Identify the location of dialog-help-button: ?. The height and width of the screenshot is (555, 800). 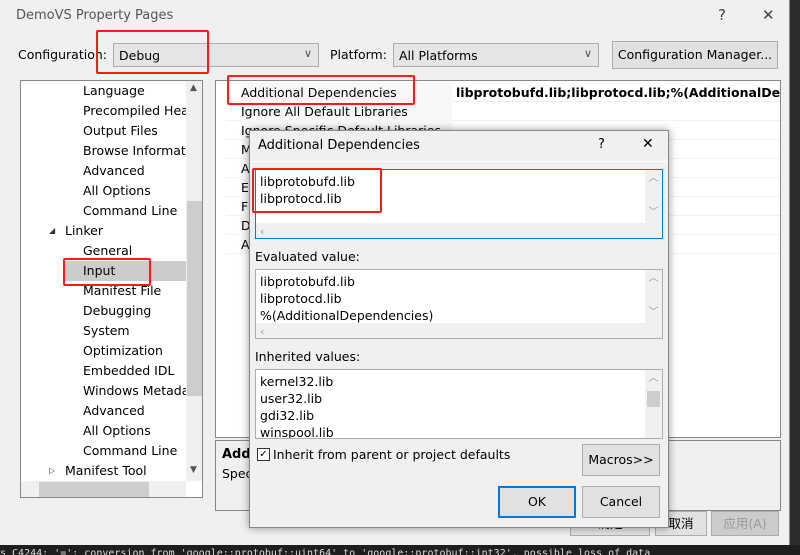
(601, 144).